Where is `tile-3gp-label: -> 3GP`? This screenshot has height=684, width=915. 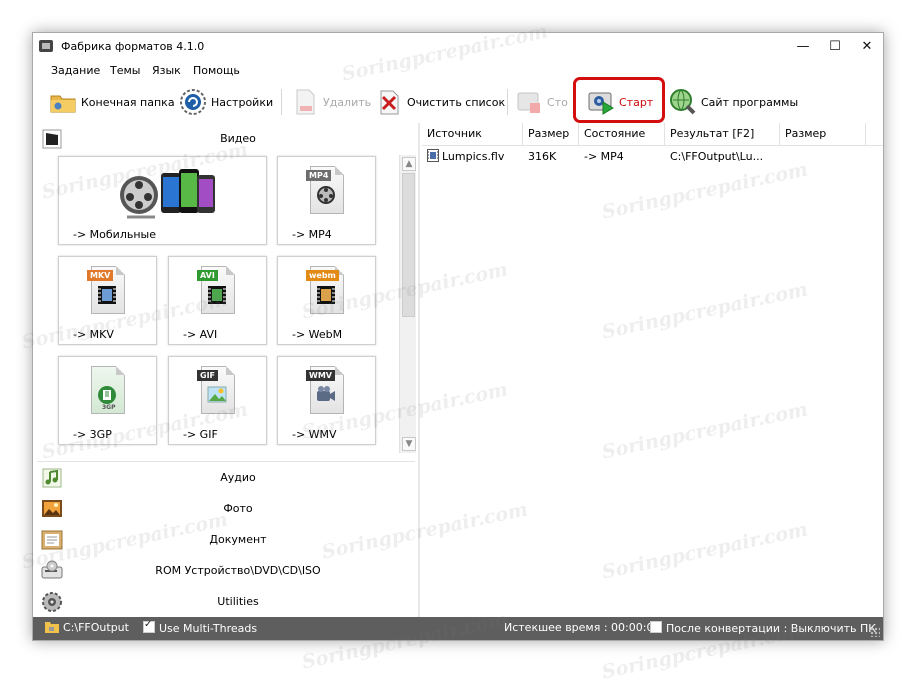
tile-3gp-label: -> 3GP is located at coordinates (92, 434).